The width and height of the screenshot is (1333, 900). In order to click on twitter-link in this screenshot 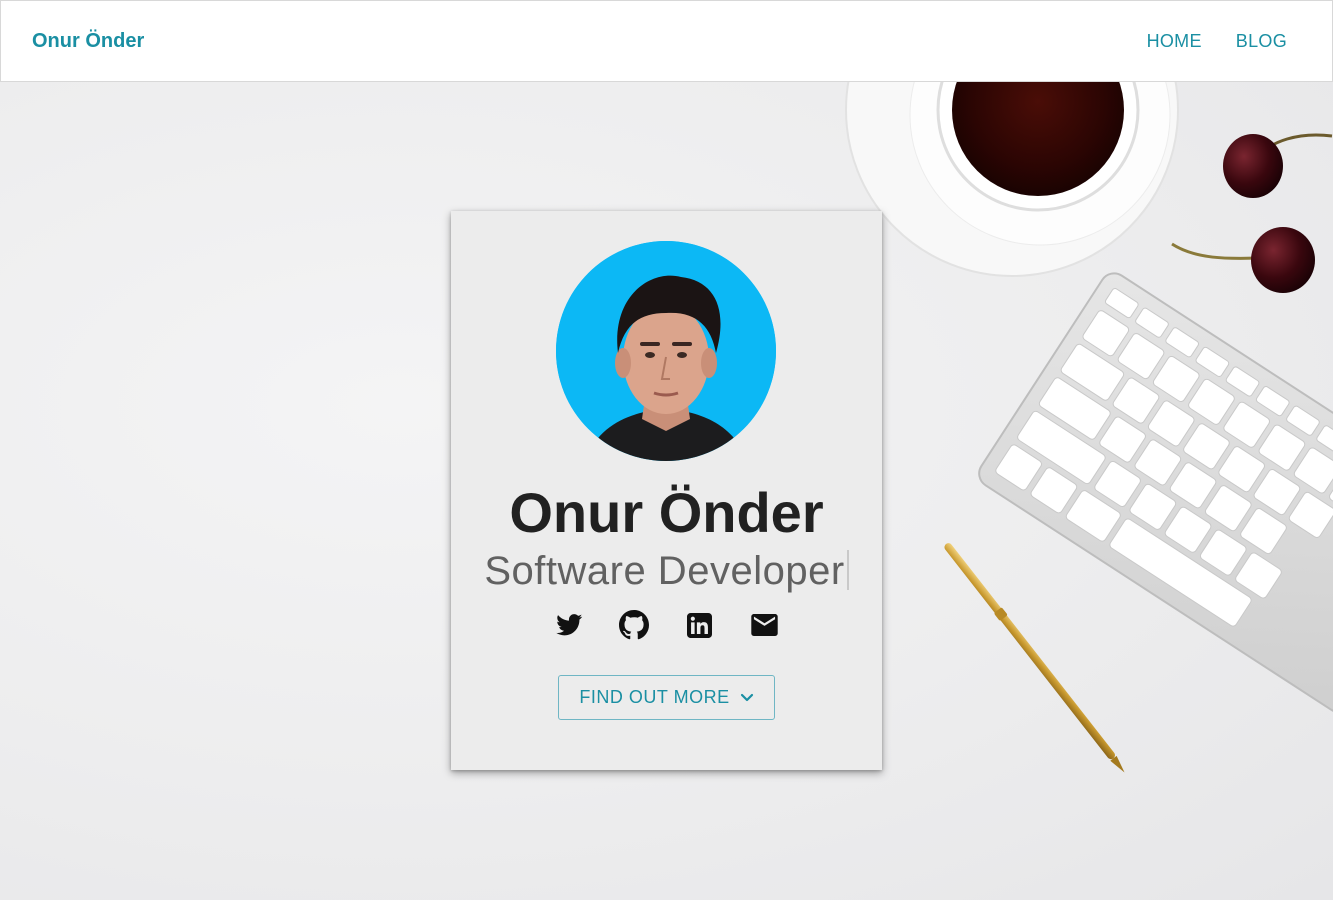, I will do `click(569, 625)`.